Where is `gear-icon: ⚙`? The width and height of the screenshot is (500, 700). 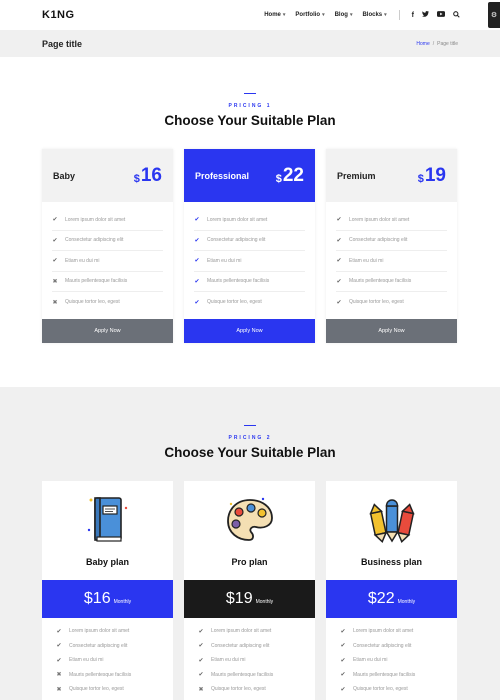 gear-icon: ⚙ is located at coordinates (494, 15).